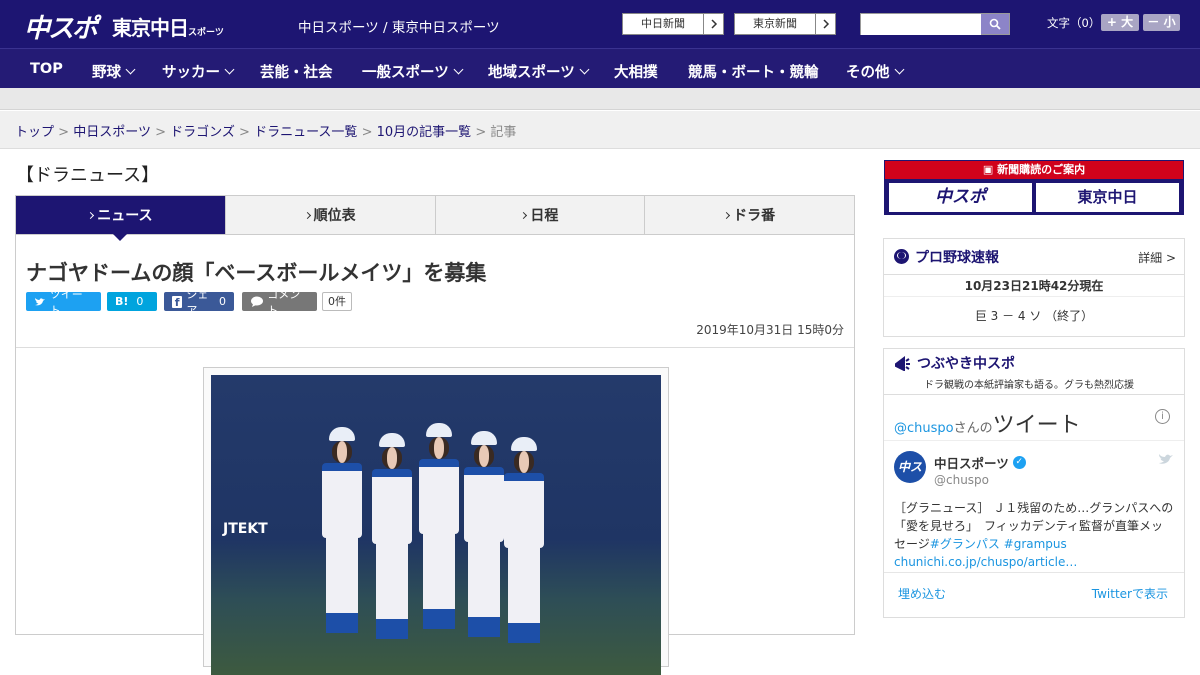 This screenshot has height=675, width=1200. I want to click on tokyo-logo-text: 東京中日, so click(150, 28).